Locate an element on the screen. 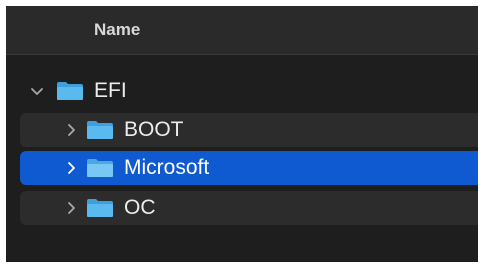 The image size is (484, 267). chevron-down-icon is located at coordinates (37, 91).